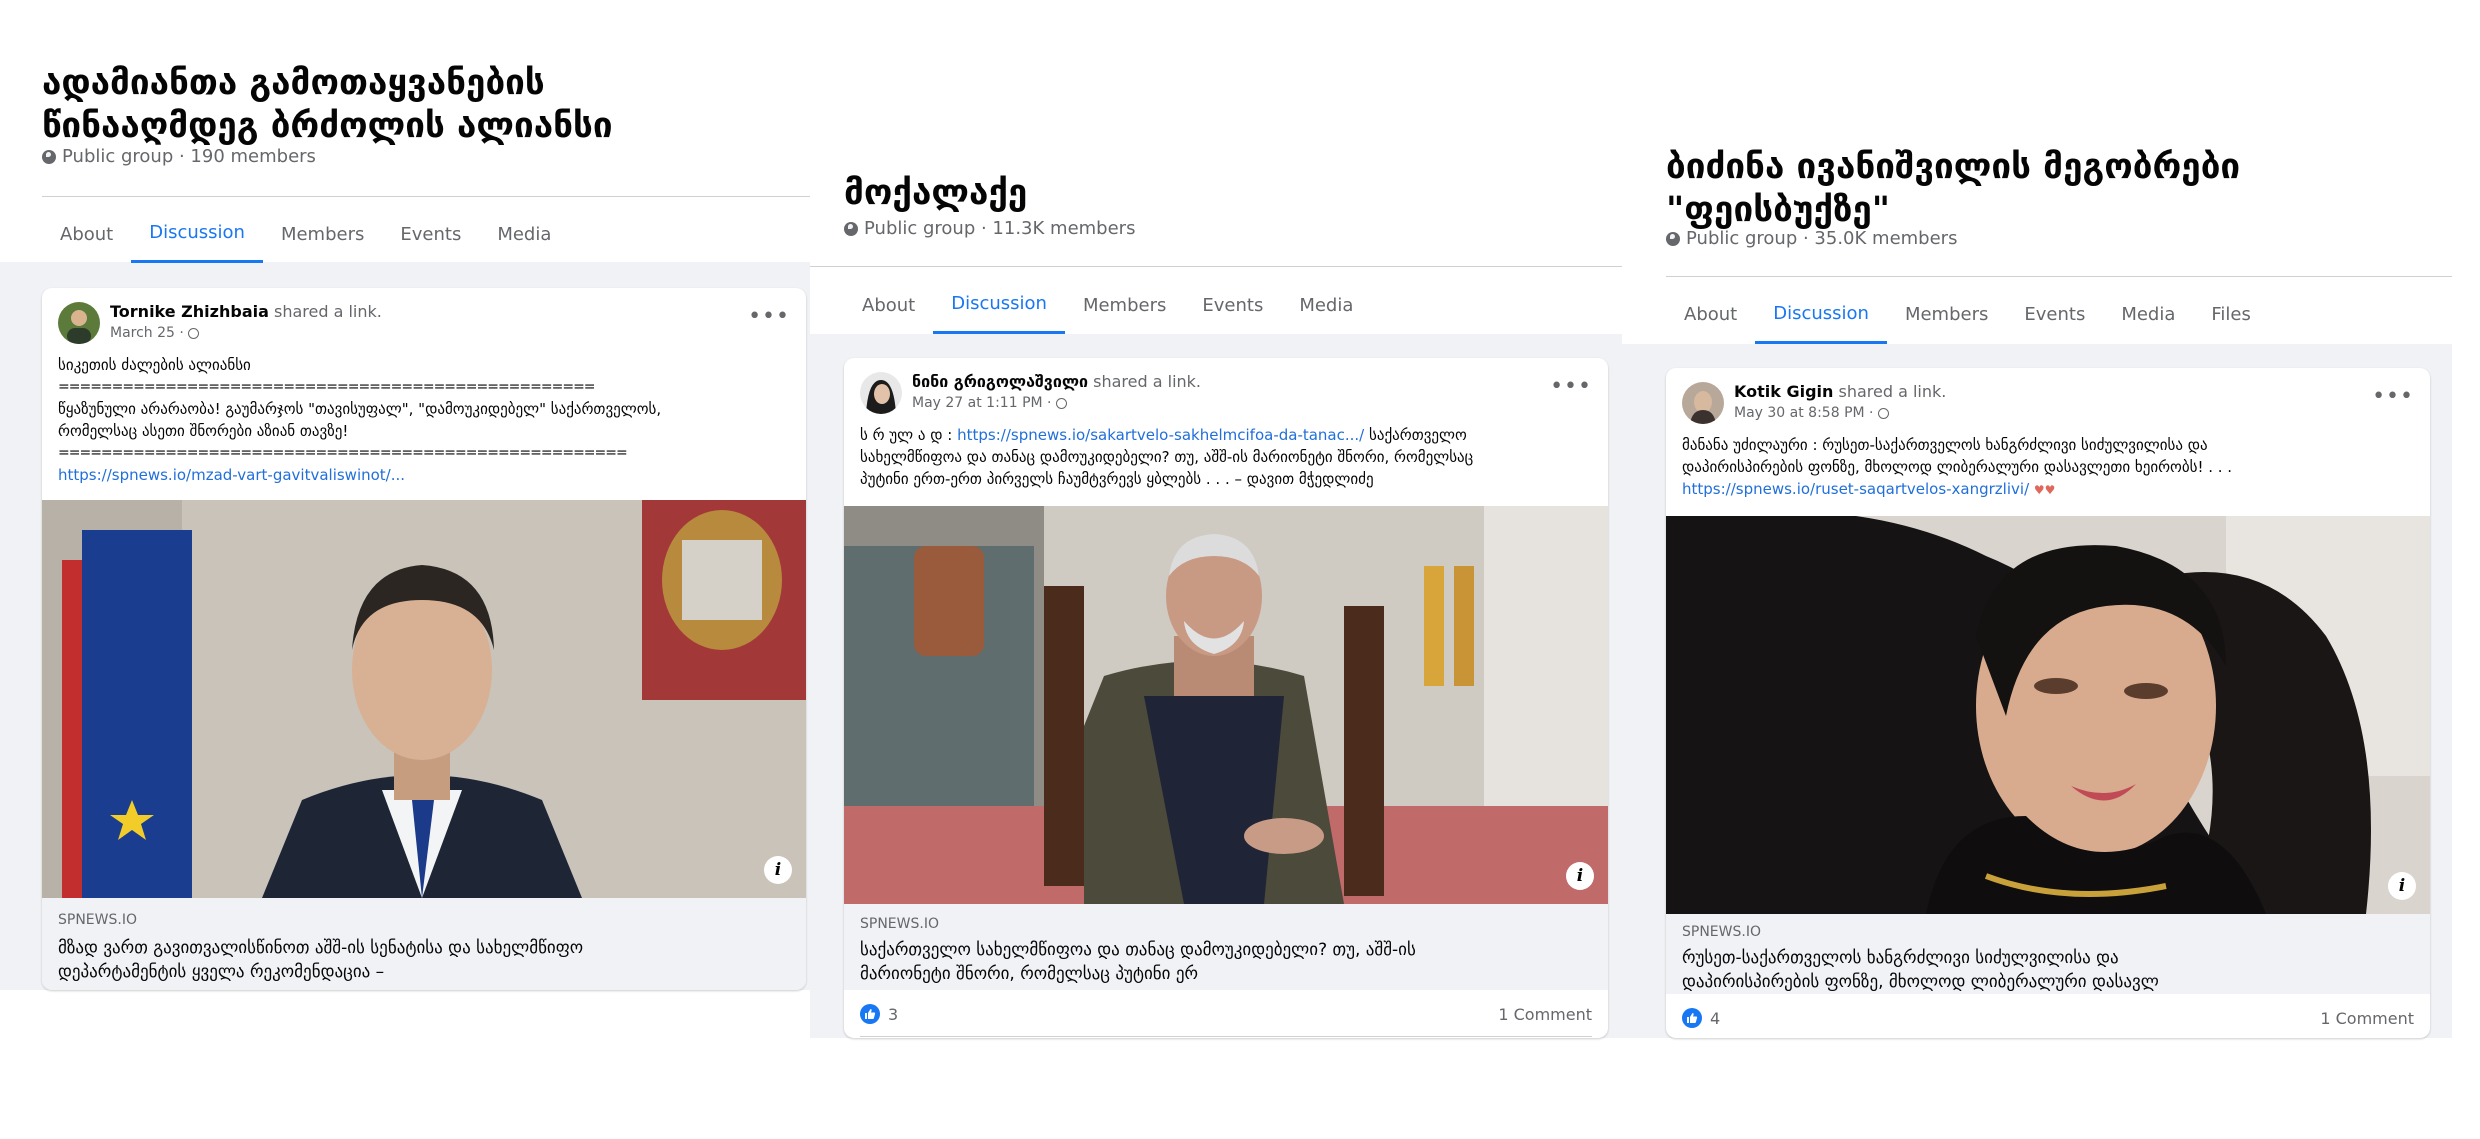  I want to click on post-text-line: რომელსაც ასეთი შნორები აზიან თავზე!, so click(203, 431).